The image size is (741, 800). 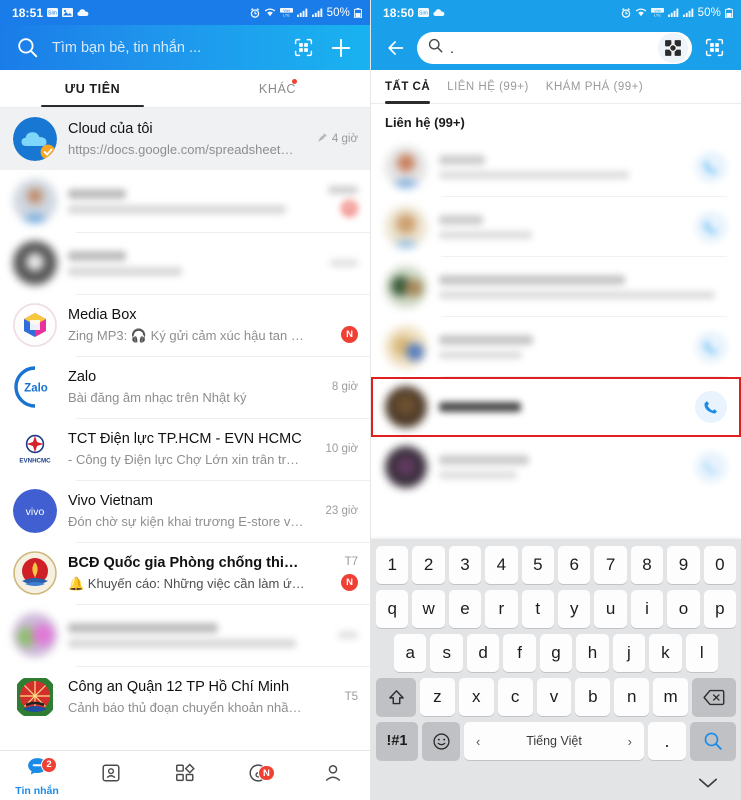 I want to click on blurred-avatar, so click(x=406, y=407).